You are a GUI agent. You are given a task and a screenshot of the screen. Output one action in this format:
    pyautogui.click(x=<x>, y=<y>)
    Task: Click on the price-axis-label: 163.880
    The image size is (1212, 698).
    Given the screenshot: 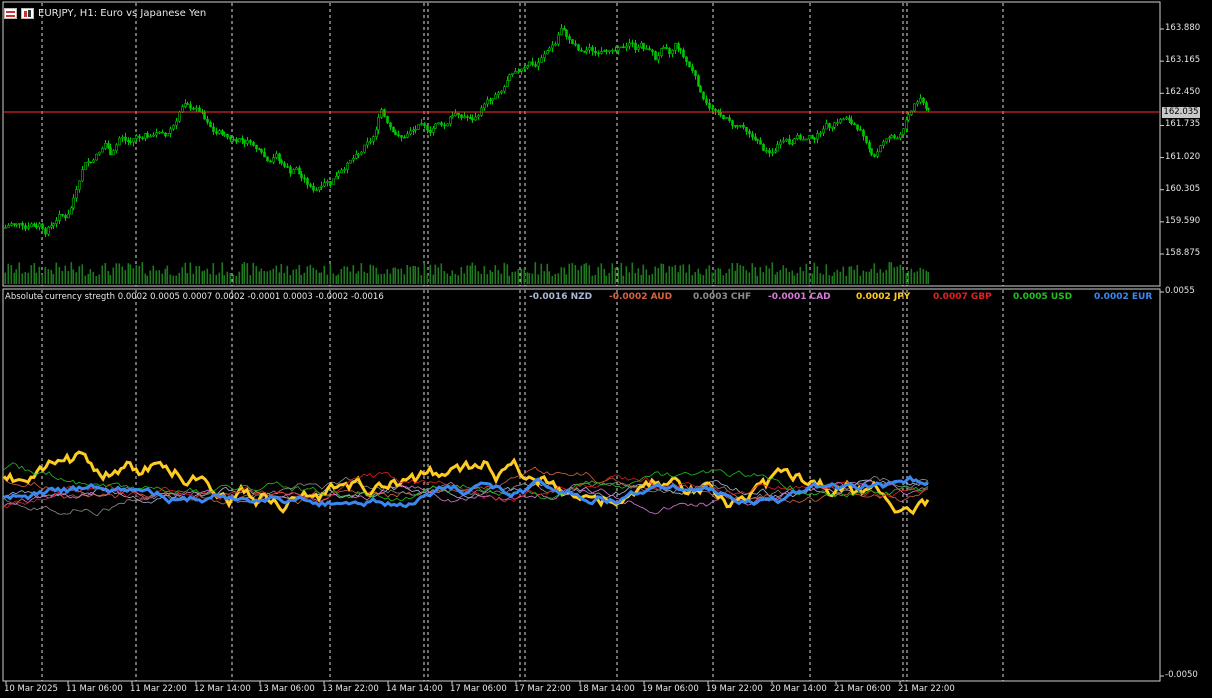 What is the action you would take?
    pyautogui.click(x=1183, y=28)
    